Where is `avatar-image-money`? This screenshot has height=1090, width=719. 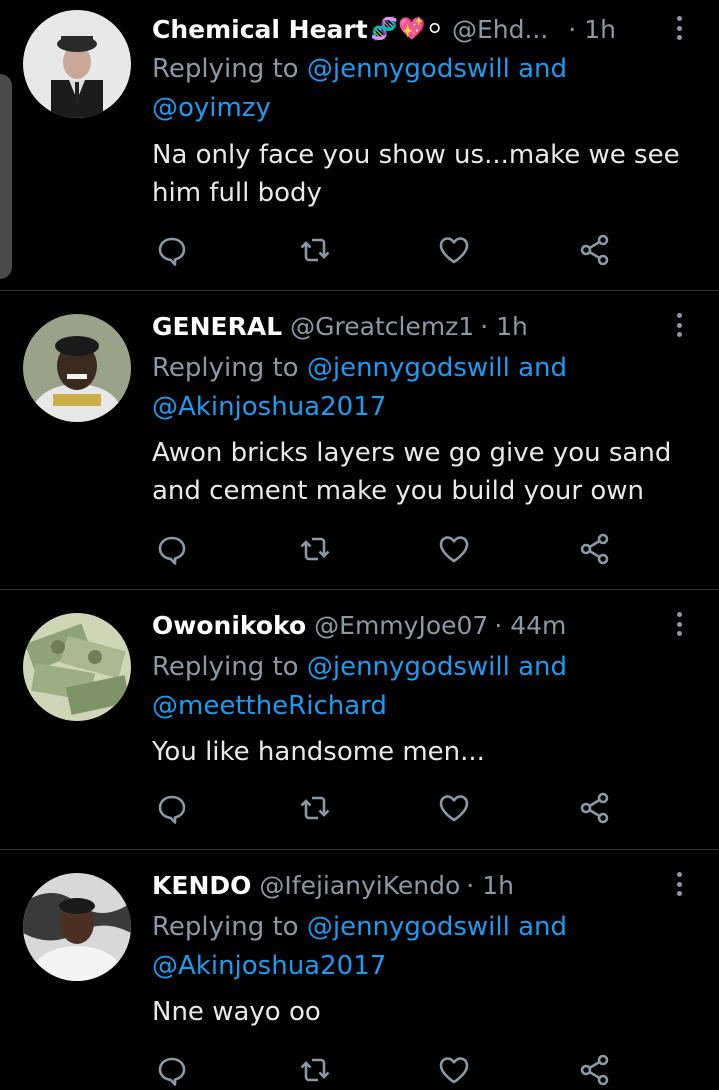 avatar-image-money is located at coordinates (77, 667).